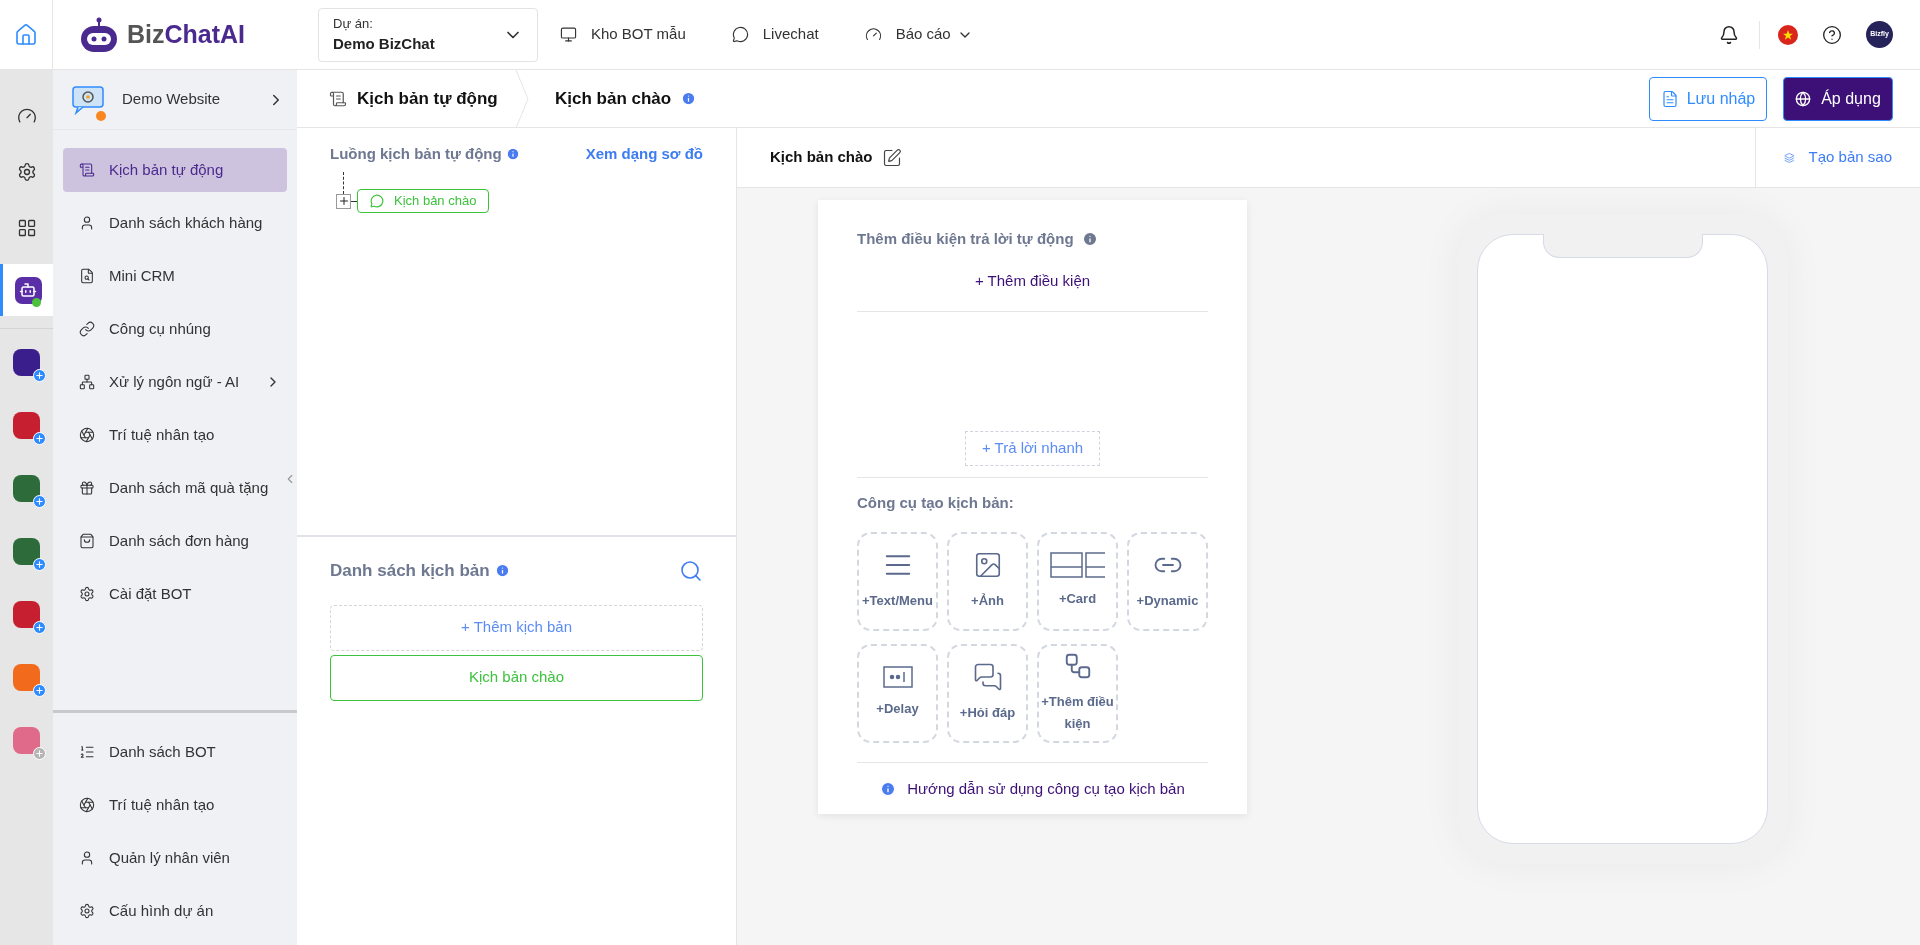 This screenshot has width=1920, height=945. I want to click on sidebar-item: Cài đặt BOT, so click(175, 594).